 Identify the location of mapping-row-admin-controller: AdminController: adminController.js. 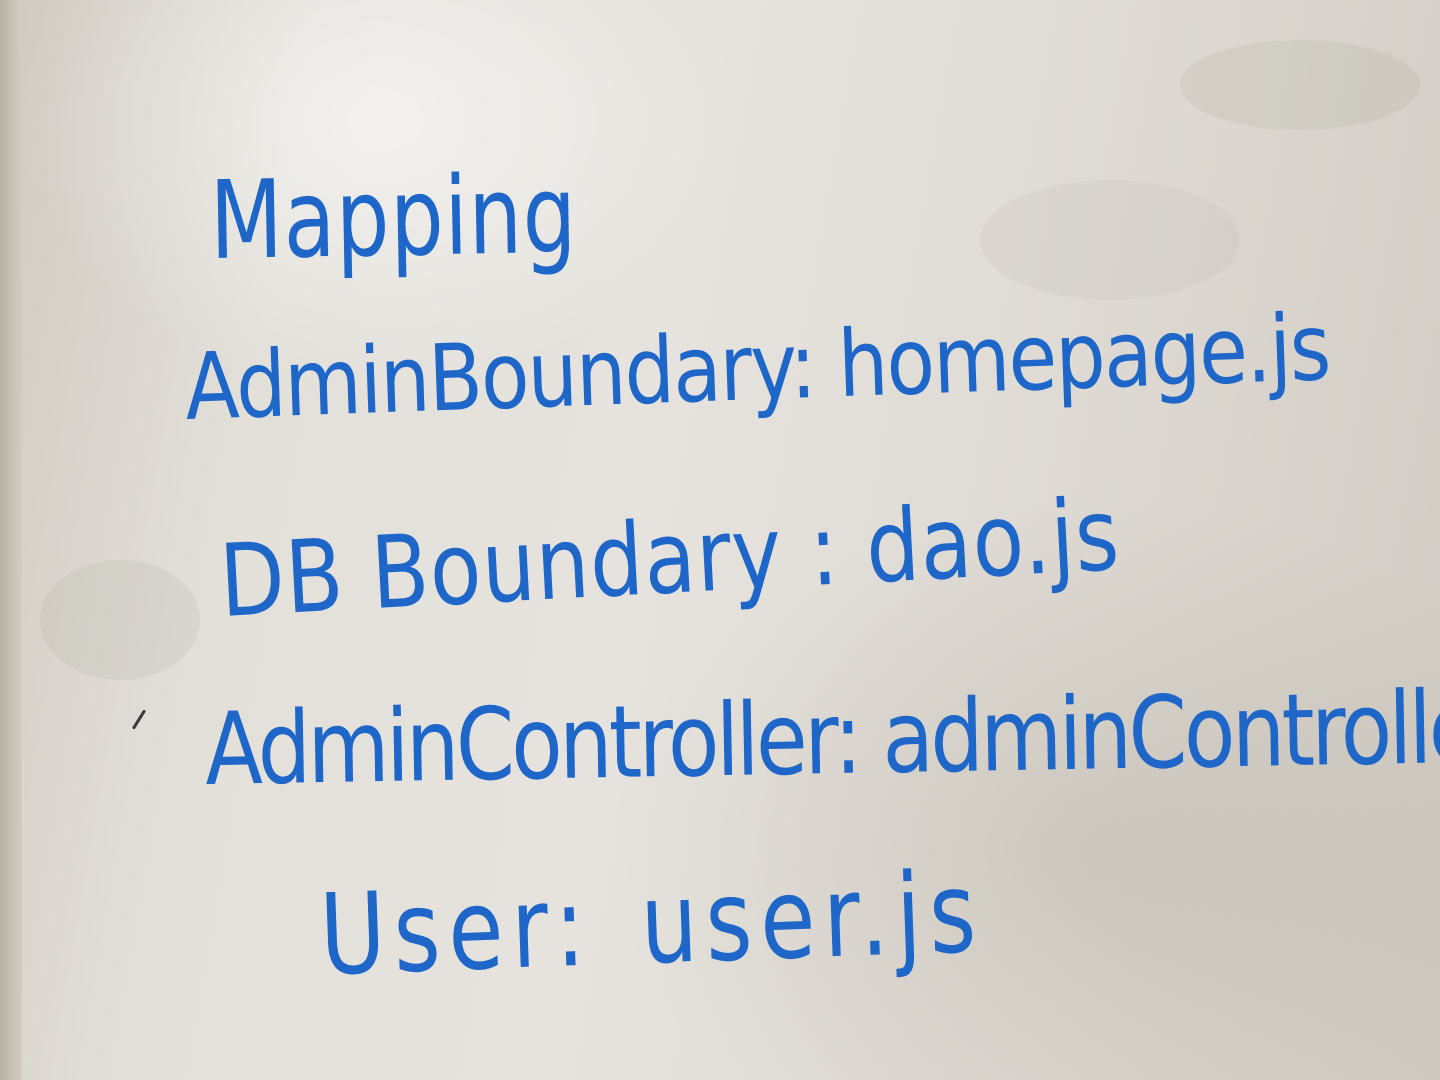
(822, 737).